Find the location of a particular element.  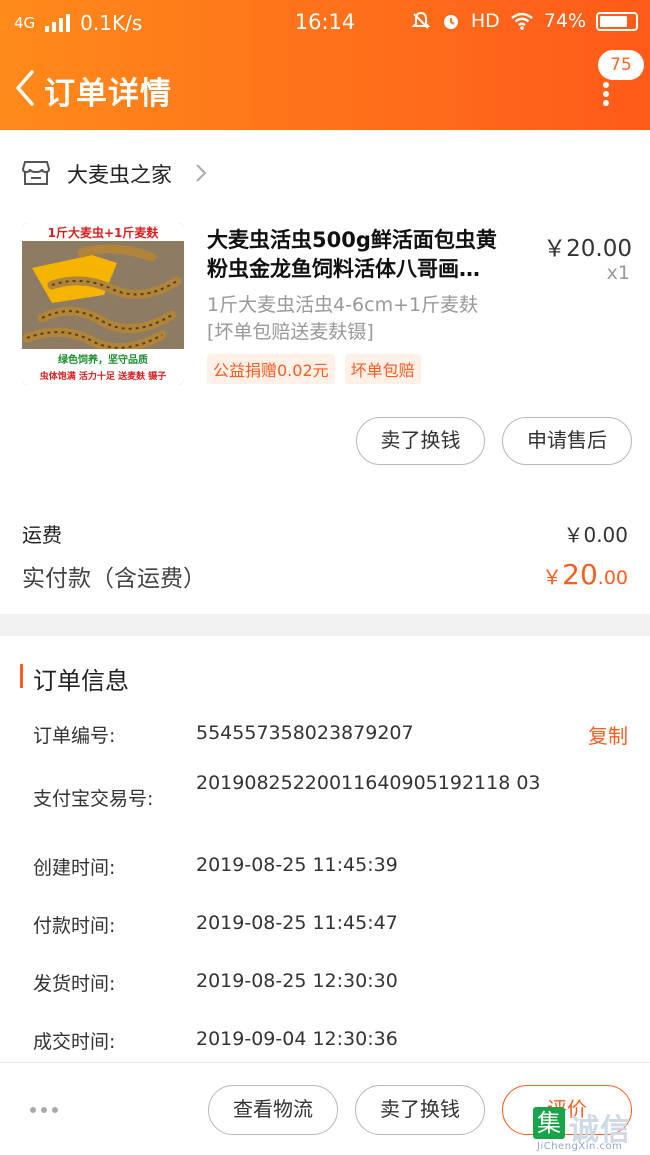

nav-bar: 订单详情 is located at coordinates (325, 88).